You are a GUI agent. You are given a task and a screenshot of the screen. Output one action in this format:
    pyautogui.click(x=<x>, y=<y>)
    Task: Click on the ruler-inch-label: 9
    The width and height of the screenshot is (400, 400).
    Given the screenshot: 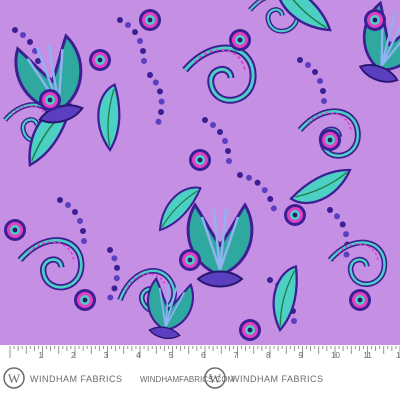 What is the action you would take?
    pyautogui.click(x=301, y=355)
    